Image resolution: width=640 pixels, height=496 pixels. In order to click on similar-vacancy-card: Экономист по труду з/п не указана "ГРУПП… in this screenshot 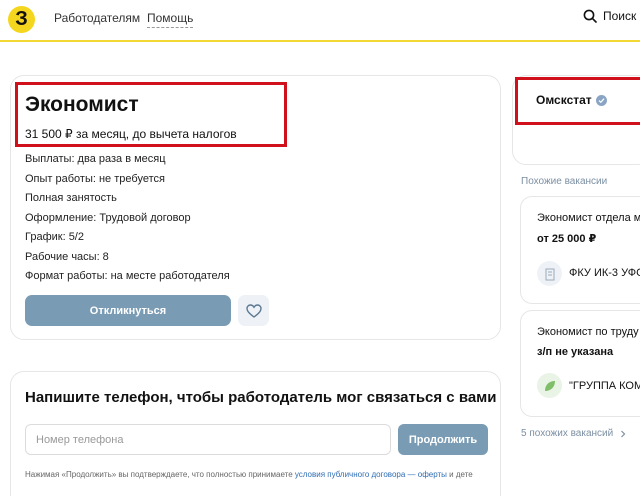, I will do `click(580, 363)`.